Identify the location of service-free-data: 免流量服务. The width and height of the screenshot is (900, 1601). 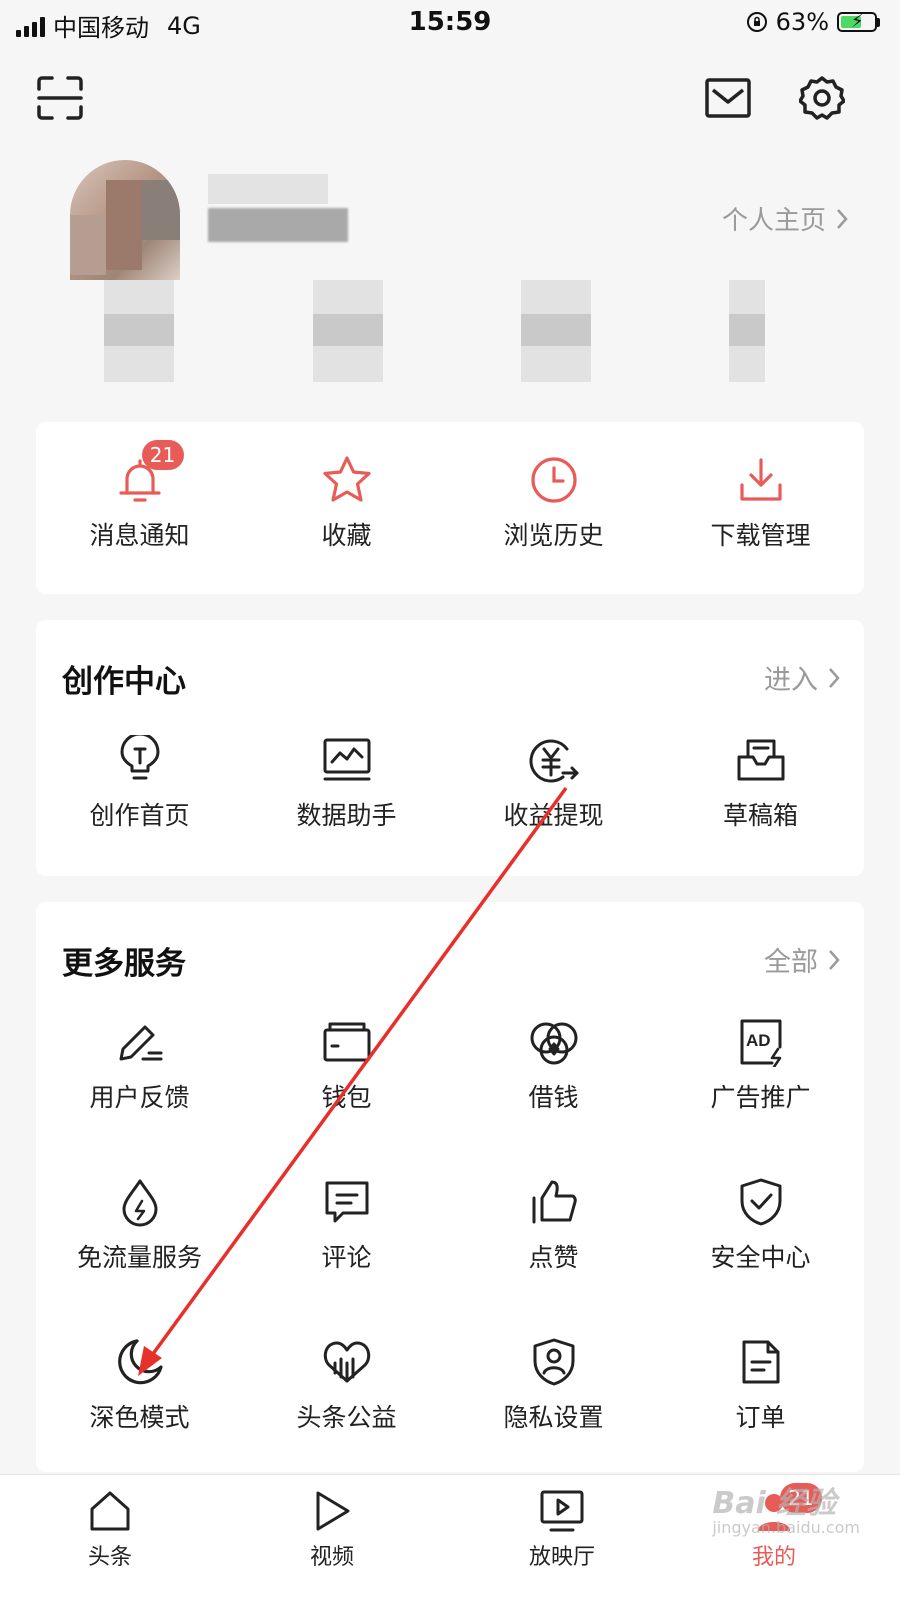
(139, 1224).